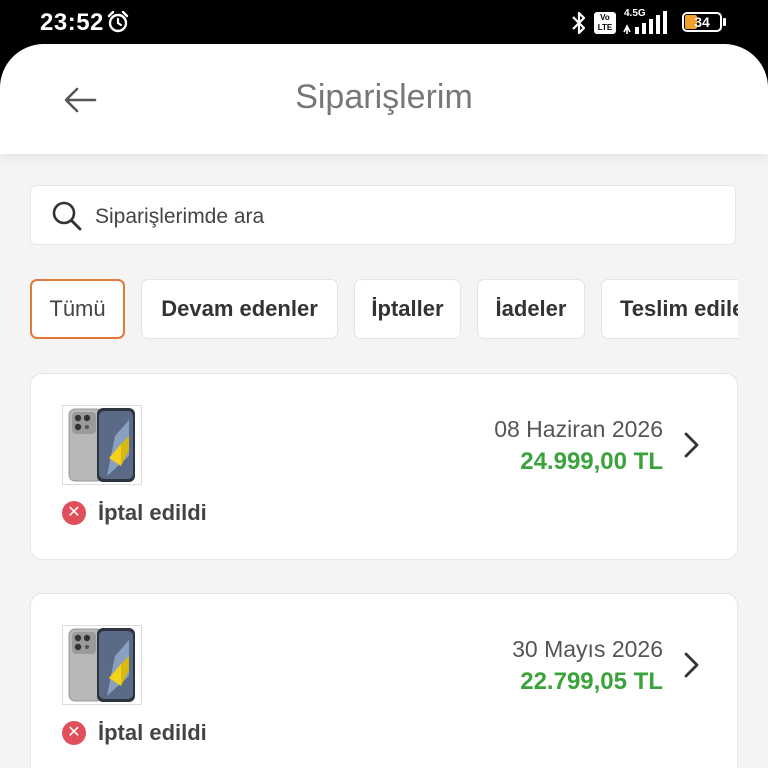 This screenshot has height=768, width=768. I want to click on order-date: 08 Haziran 2026, so click(578, 429).